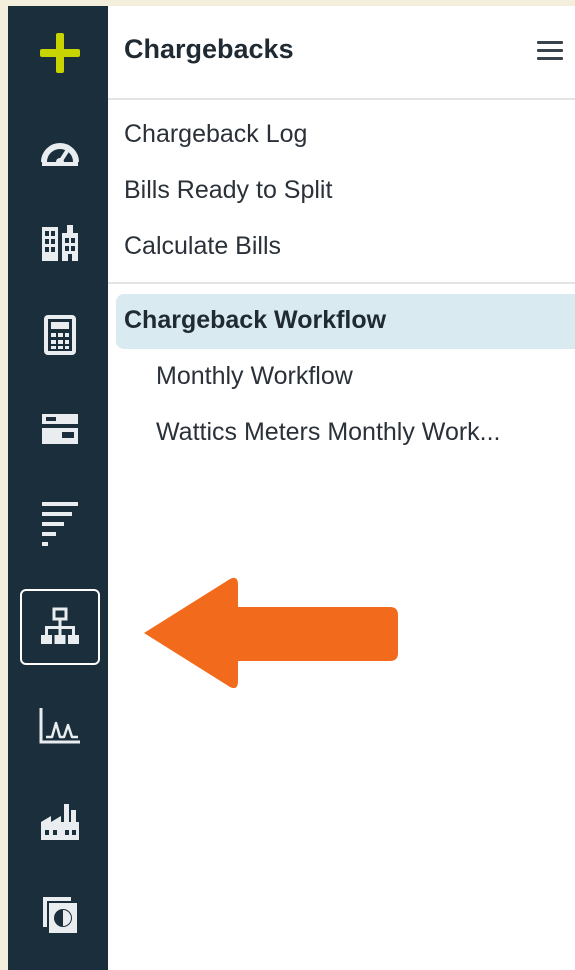  I want to click on sidebar-item-dashboard, so click(60, 151).